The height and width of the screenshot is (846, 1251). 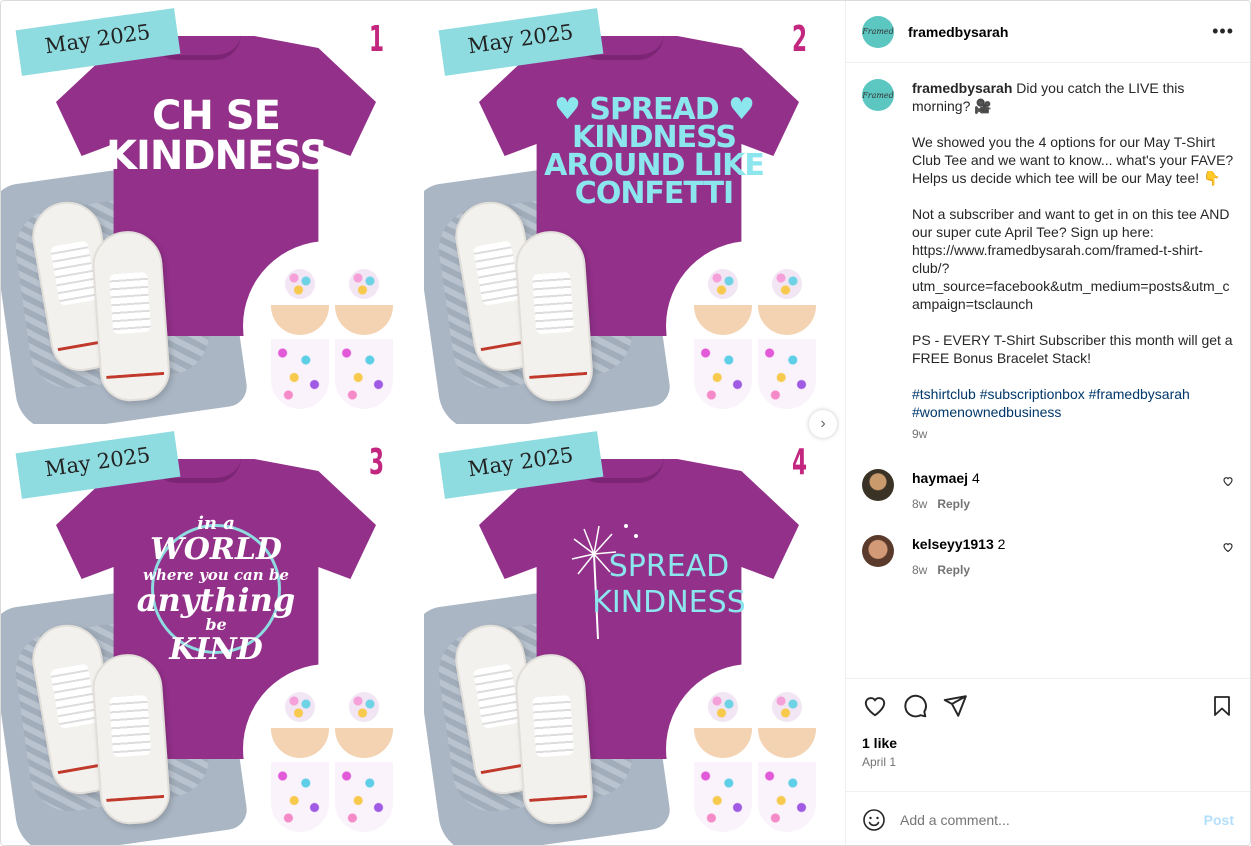 What do you see at coordinates (1223, 31) in the screenshot?
I see `more-options-icon: •••` at bounding box center [1223, 31].